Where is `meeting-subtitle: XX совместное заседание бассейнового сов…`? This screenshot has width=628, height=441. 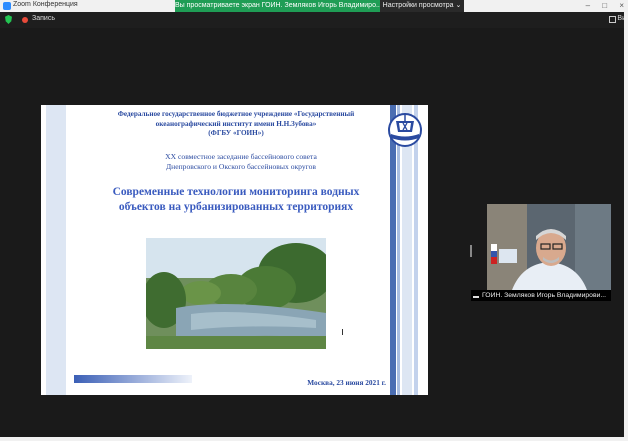 meeting-subtitle: XX совместное заседание бассейнового сов… is located at coordinates (241, 162).